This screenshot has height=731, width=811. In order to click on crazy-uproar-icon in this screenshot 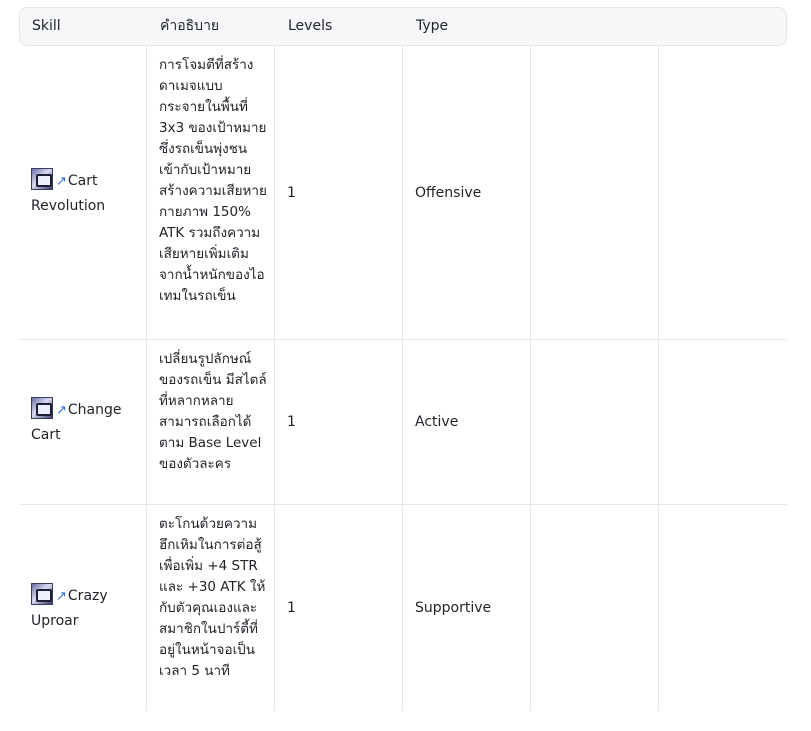, I will do `click(42, 594)`.